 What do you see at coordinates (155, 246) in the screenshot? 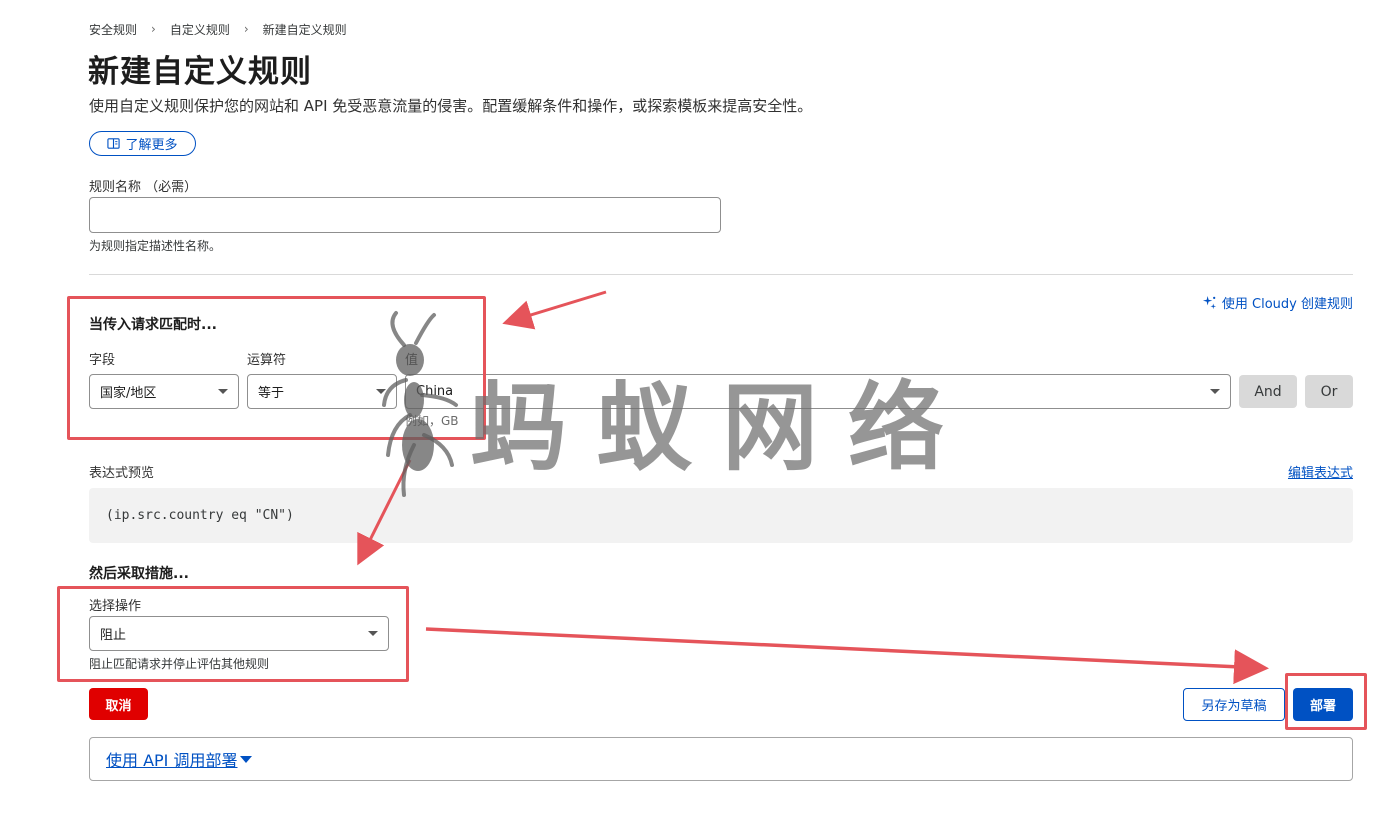
I see `rule-name-helper: 为规则指定描述性名称。` at bounding box center [155, 246].